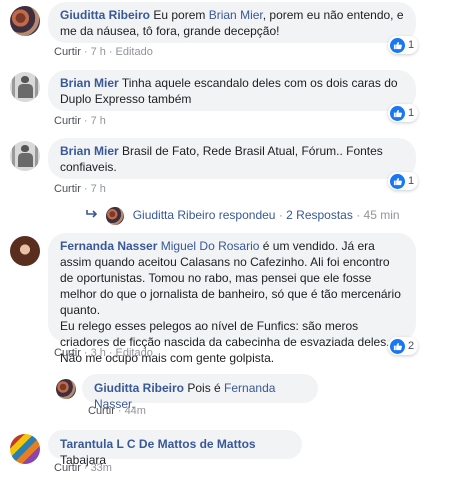  Describe the element at coordinates (158, 444) in the screenshot. I see `comment-author: Tarantula L C De Mattos de Mattos` at that location.